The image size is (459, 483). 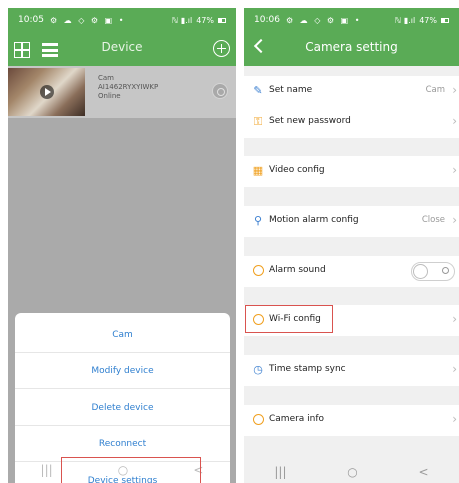 What do you see at coordinates (122, 335) in the screenshot?
I see `sheet-item-device-name: Cam` at bounding box center [122, 335].